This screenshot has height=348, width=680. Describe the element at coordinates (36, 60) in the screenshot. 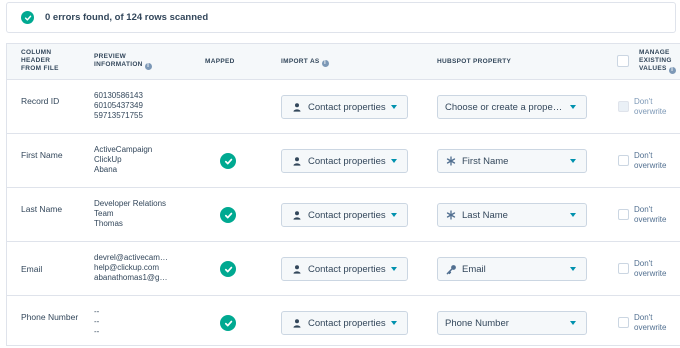

I see `column-header-line: HEADER` at that location.